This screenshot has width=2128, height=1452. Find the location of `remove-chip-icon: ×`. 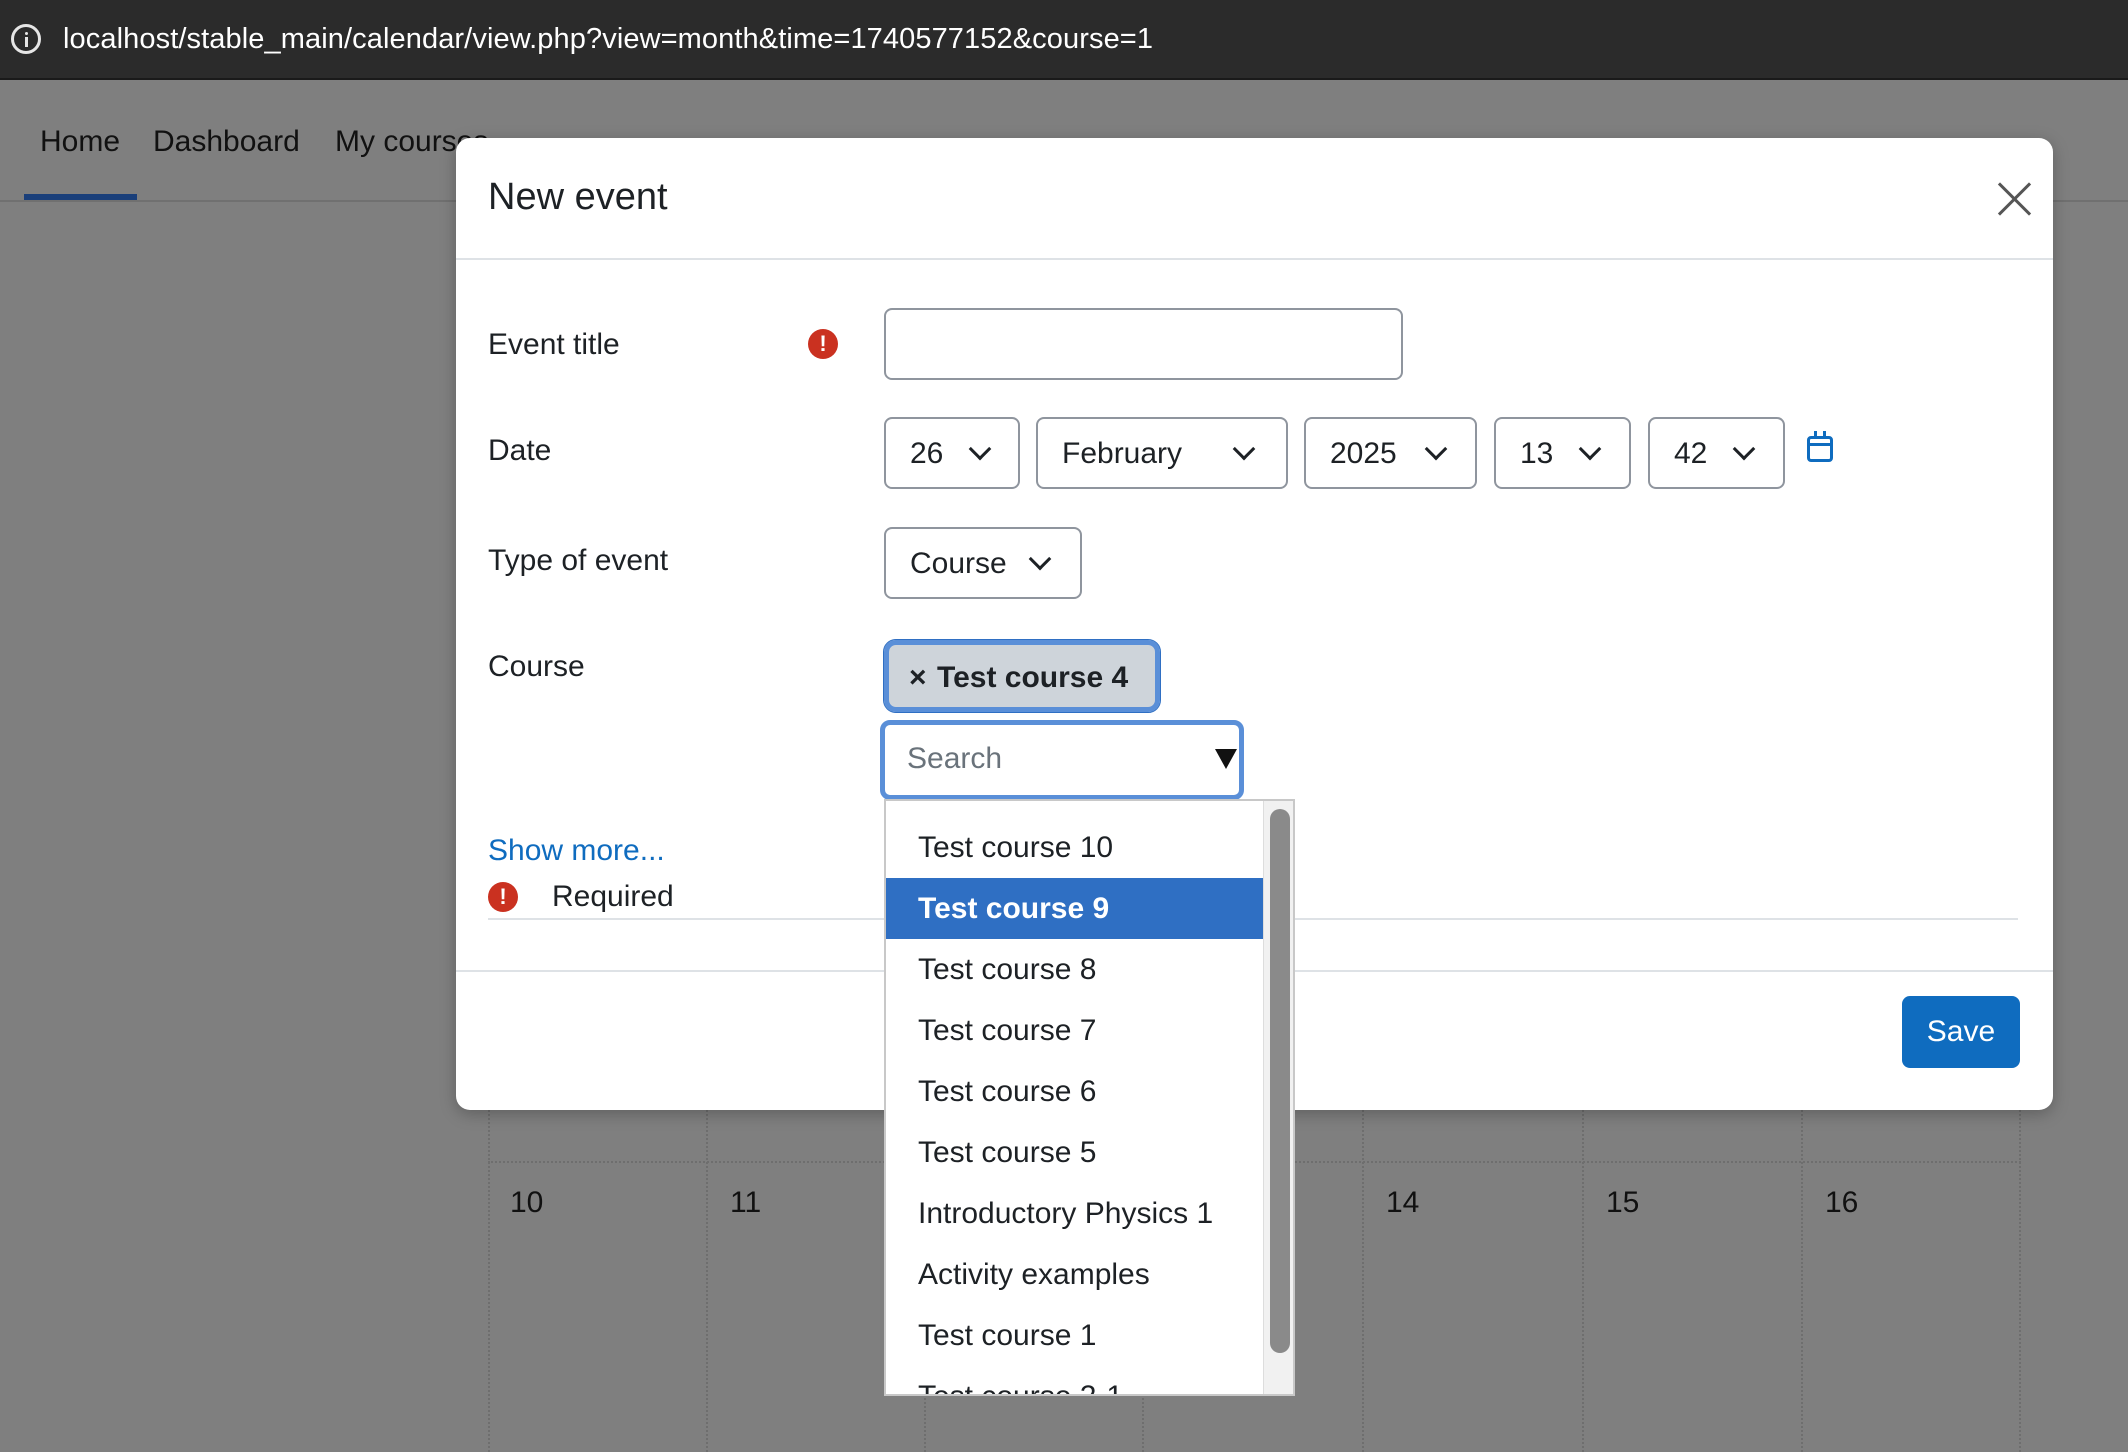

remove-chip-icon: × is located at coordinates (918, 678).